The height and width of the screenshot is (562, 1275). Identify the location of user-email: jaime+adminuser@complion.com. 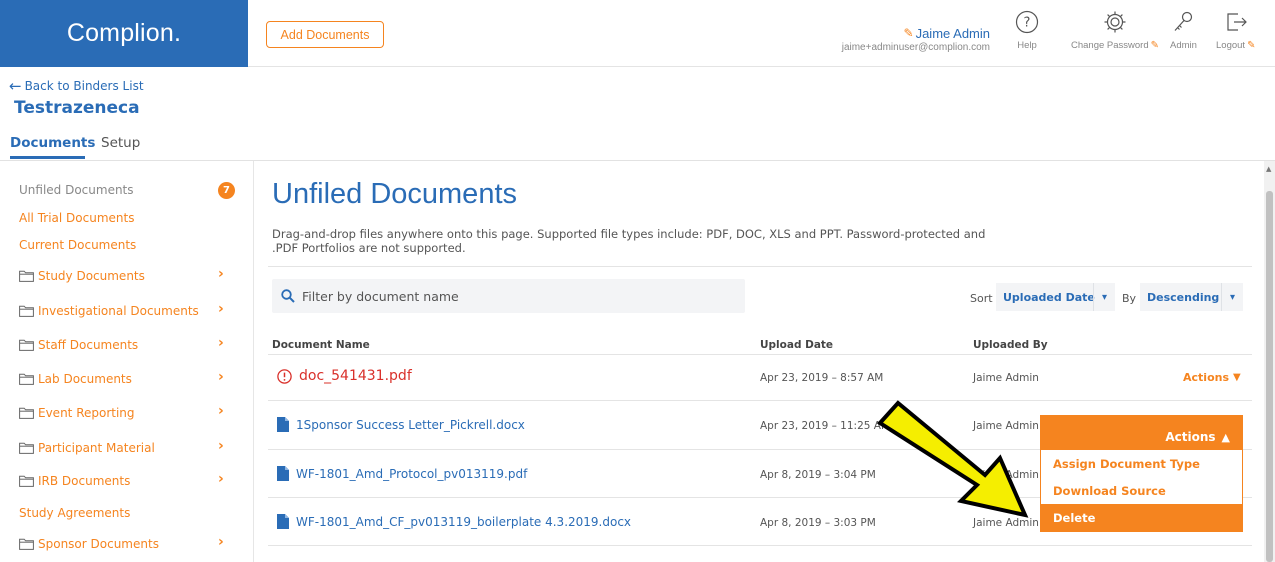
(915, 47).